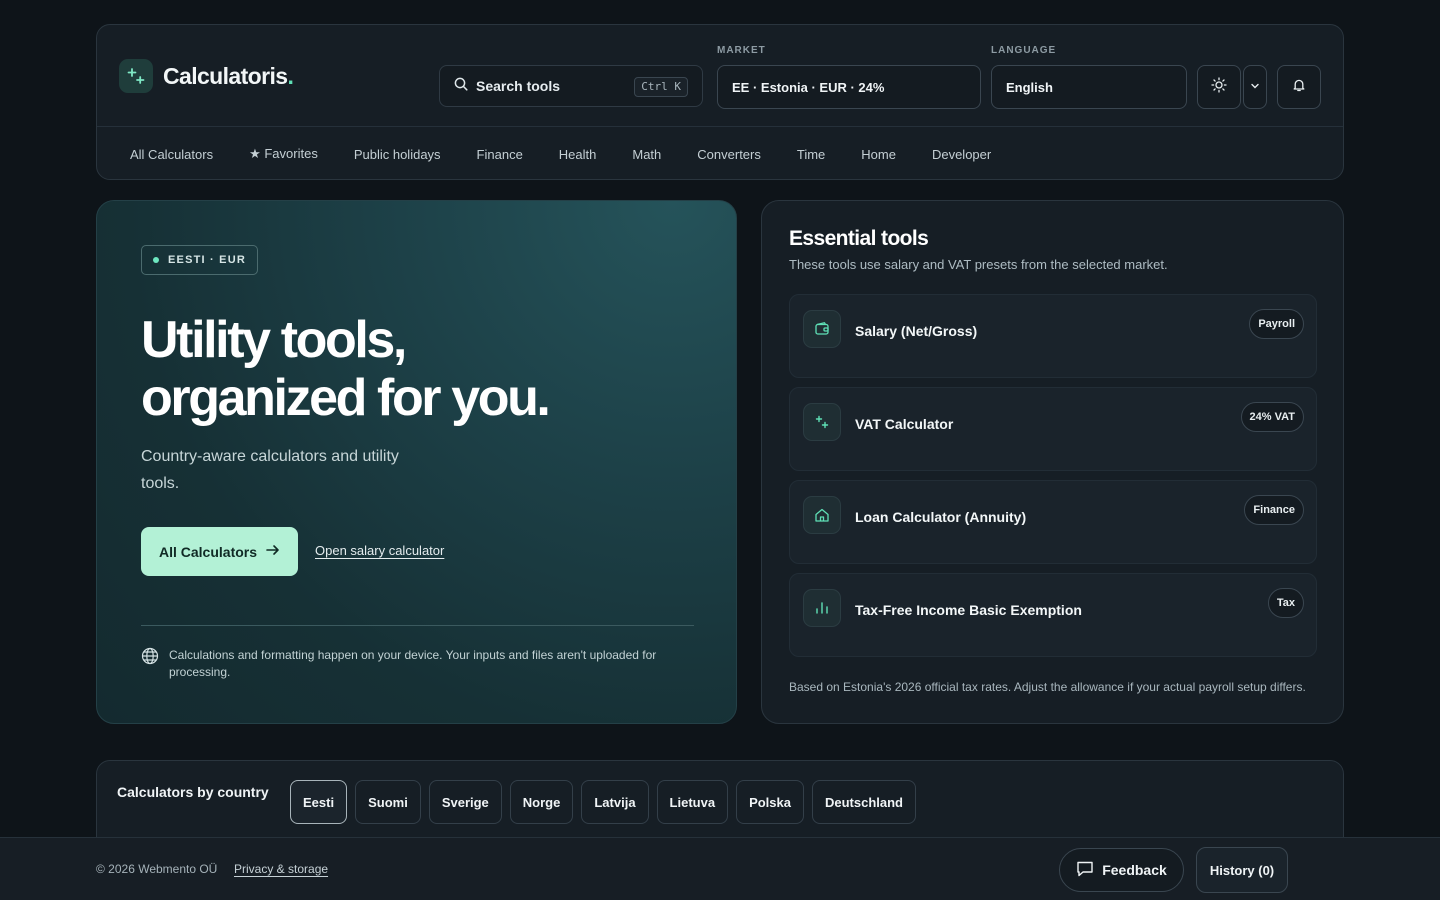 The height and width of the screenshot is (900, 1440). I want to click on nav-favorites: ★ Favorites, so click(283, 154).